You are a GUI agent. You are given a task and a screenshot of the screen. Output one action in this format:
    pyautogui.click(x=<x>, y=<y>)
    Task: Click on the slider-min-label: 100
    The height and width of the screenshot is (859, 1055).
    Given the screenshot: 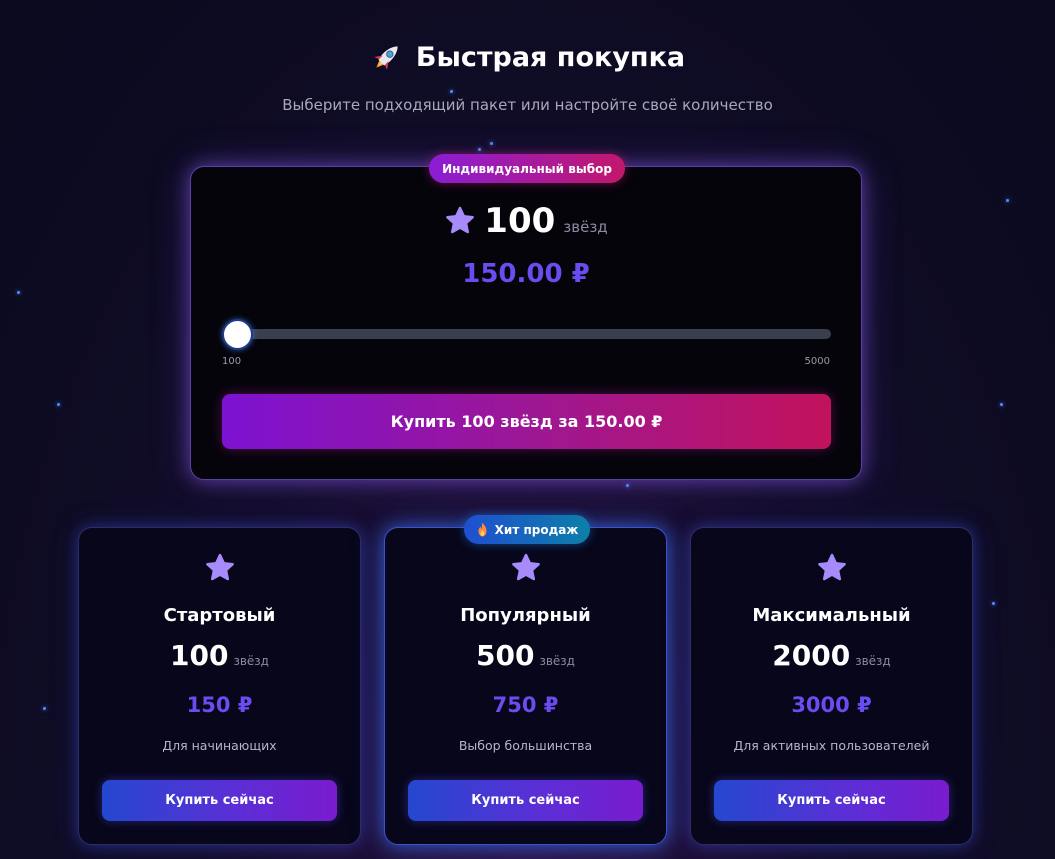 What is the action you would take?
    pyautogui.click(x=232, y=361)
    